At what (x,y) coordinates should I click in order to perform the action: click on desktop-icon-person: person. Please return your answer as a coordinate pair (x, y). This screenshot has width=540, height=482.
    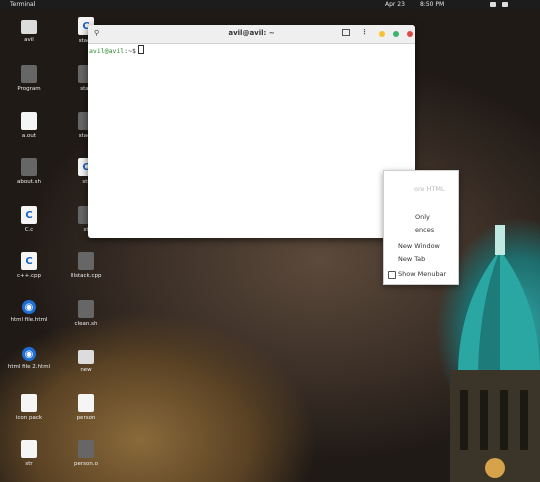
    Looking at the image, I should click on (86, 407).